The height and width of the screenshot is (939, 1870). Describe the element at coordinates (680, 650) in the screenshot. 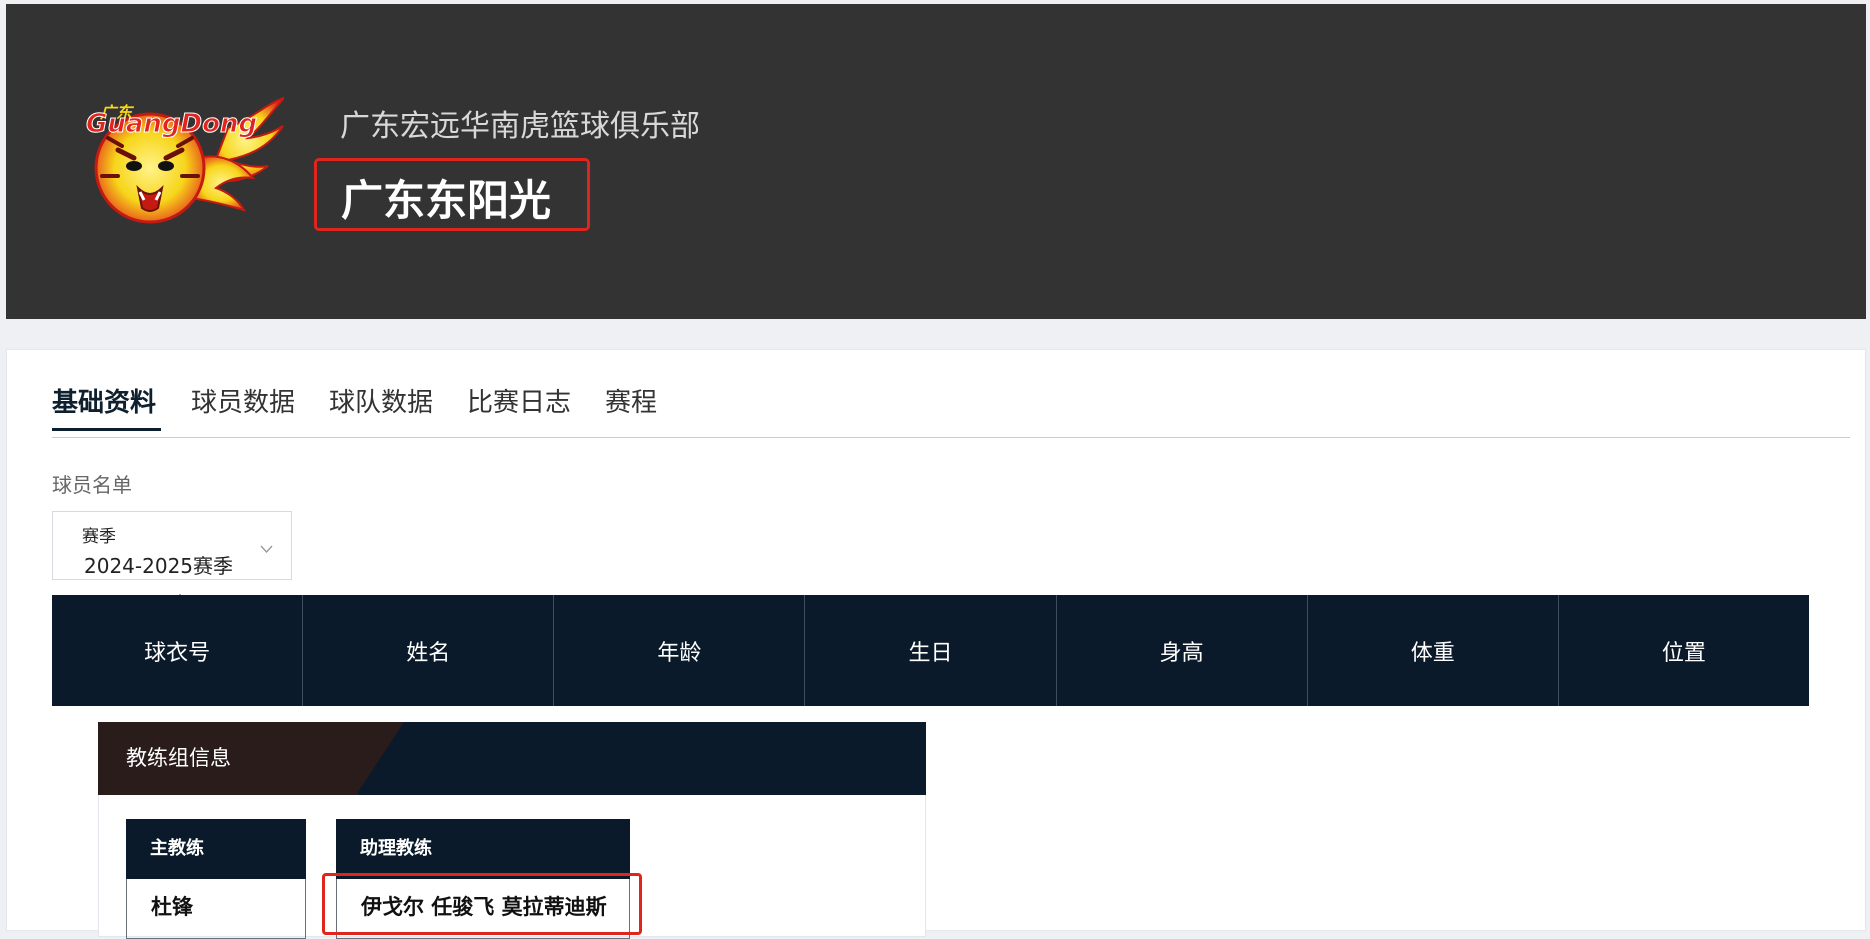

I see `column-header-age: 年龄` at that location.